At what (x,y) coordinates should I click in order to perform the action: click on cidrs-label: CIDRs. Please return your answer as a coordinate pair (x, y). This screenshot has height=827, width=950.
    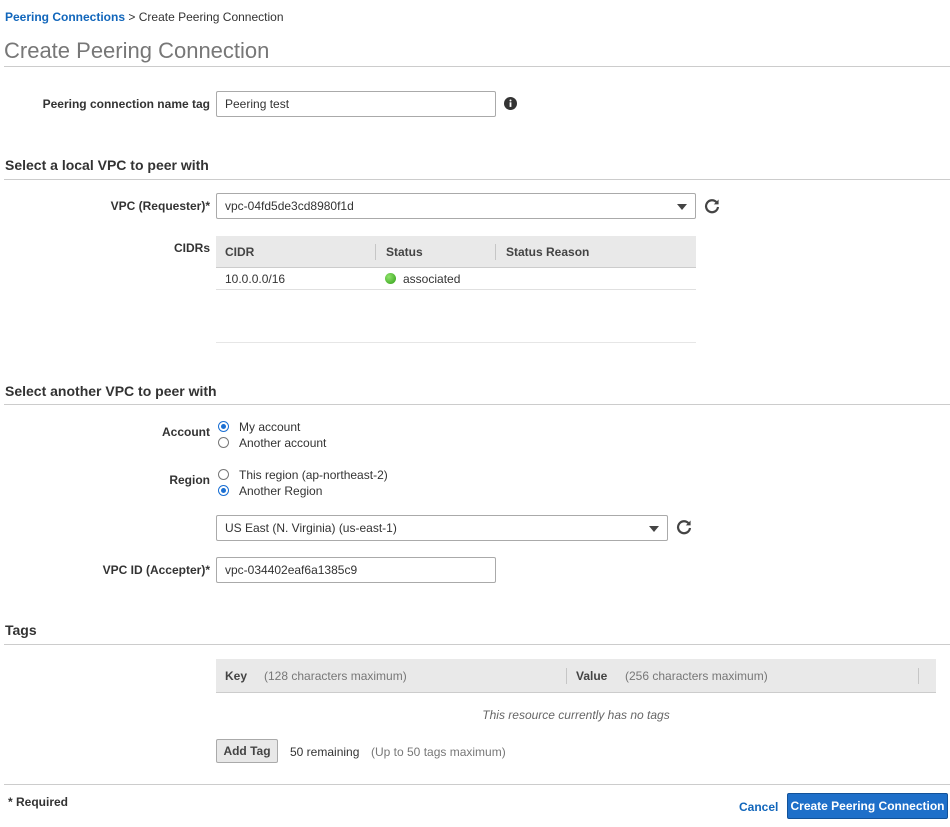
    Looking at the image, I should click on (191, 248).